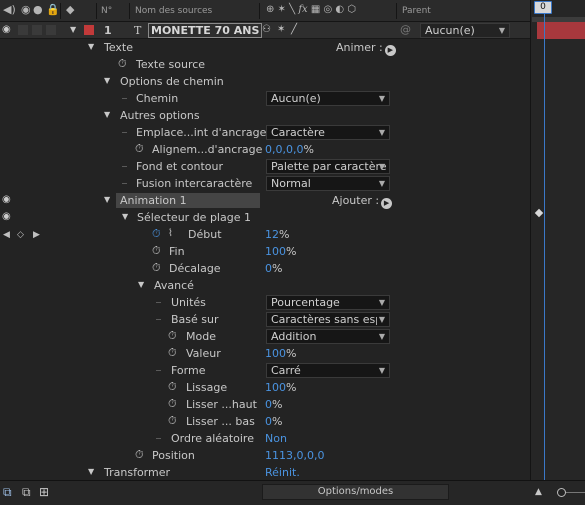 This screenshot has width=585, height=505. Describe the element at coordinates (6, 235) in the screenshot. I see `prev-keyframe-icon: ◀` at that location.